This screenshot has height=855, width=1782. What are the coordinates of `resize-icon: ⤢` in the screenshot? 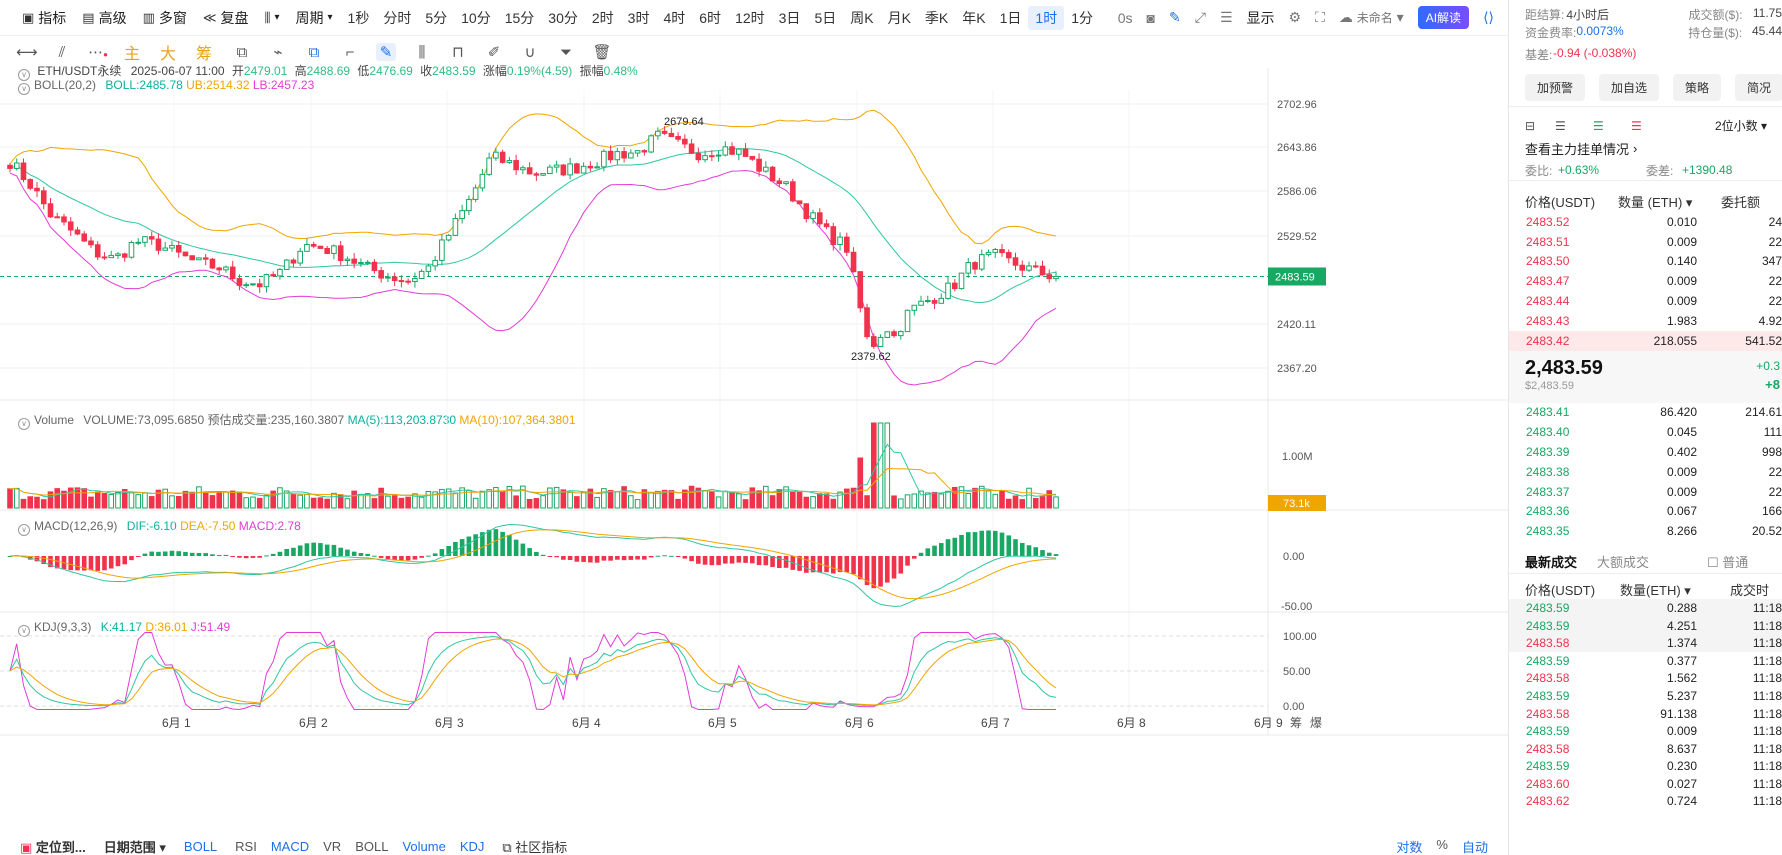 It's located at (1200, 17).